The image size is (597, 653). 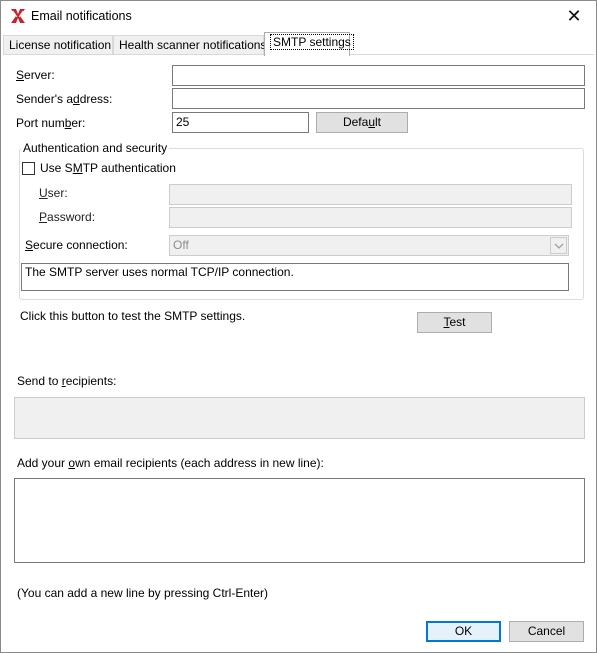 I want to click on secure-connection-value: Off, so click(x=181, y=245).